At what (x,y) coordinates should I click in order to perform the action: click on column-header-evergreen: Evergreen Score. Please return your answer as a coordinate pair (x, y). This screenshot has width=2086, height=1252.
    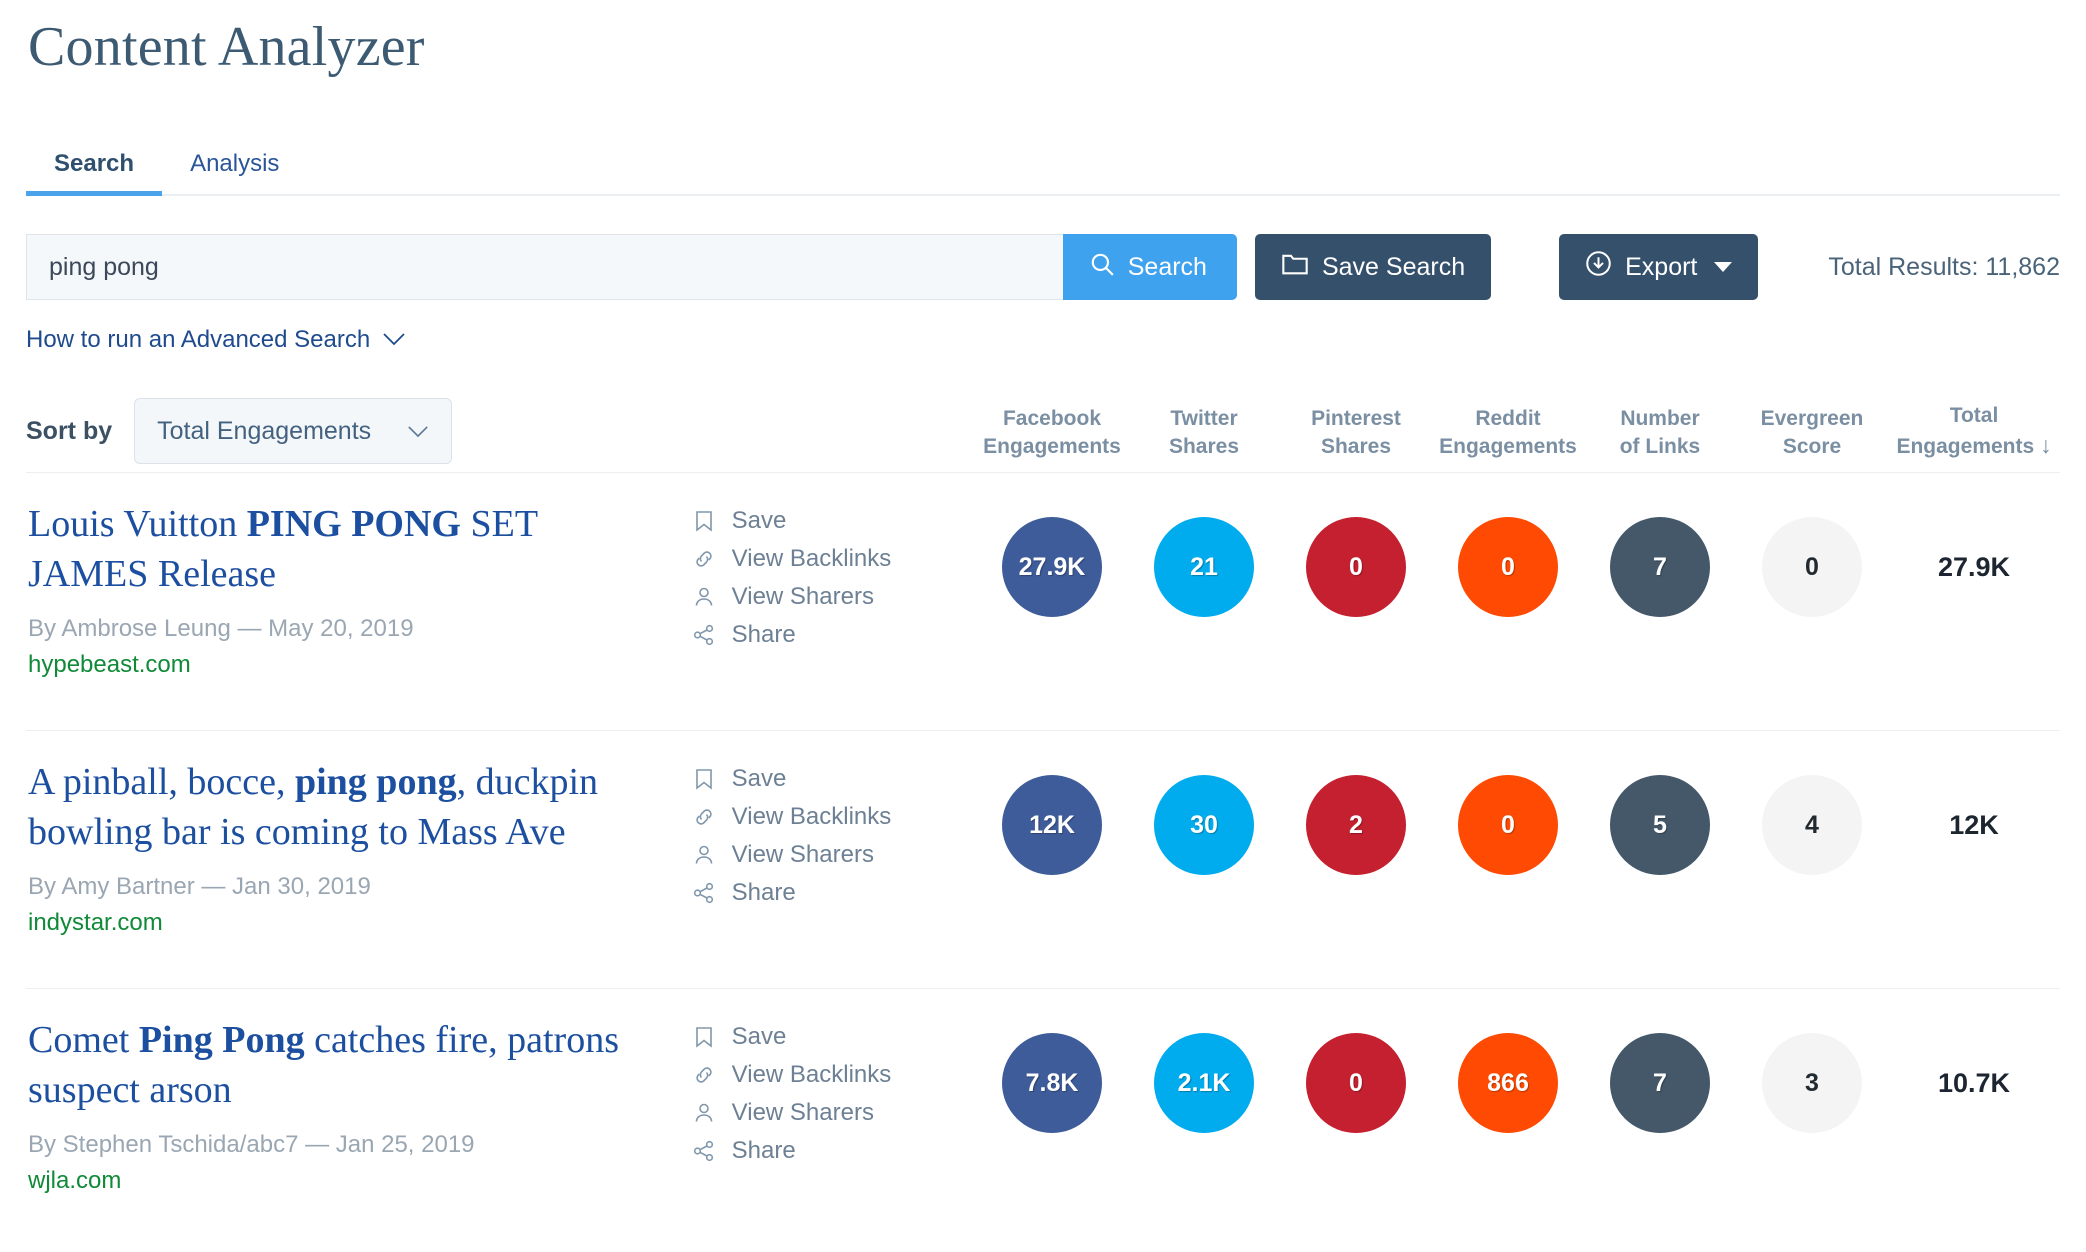
    Looking at the image, I should click on (1812, 432).